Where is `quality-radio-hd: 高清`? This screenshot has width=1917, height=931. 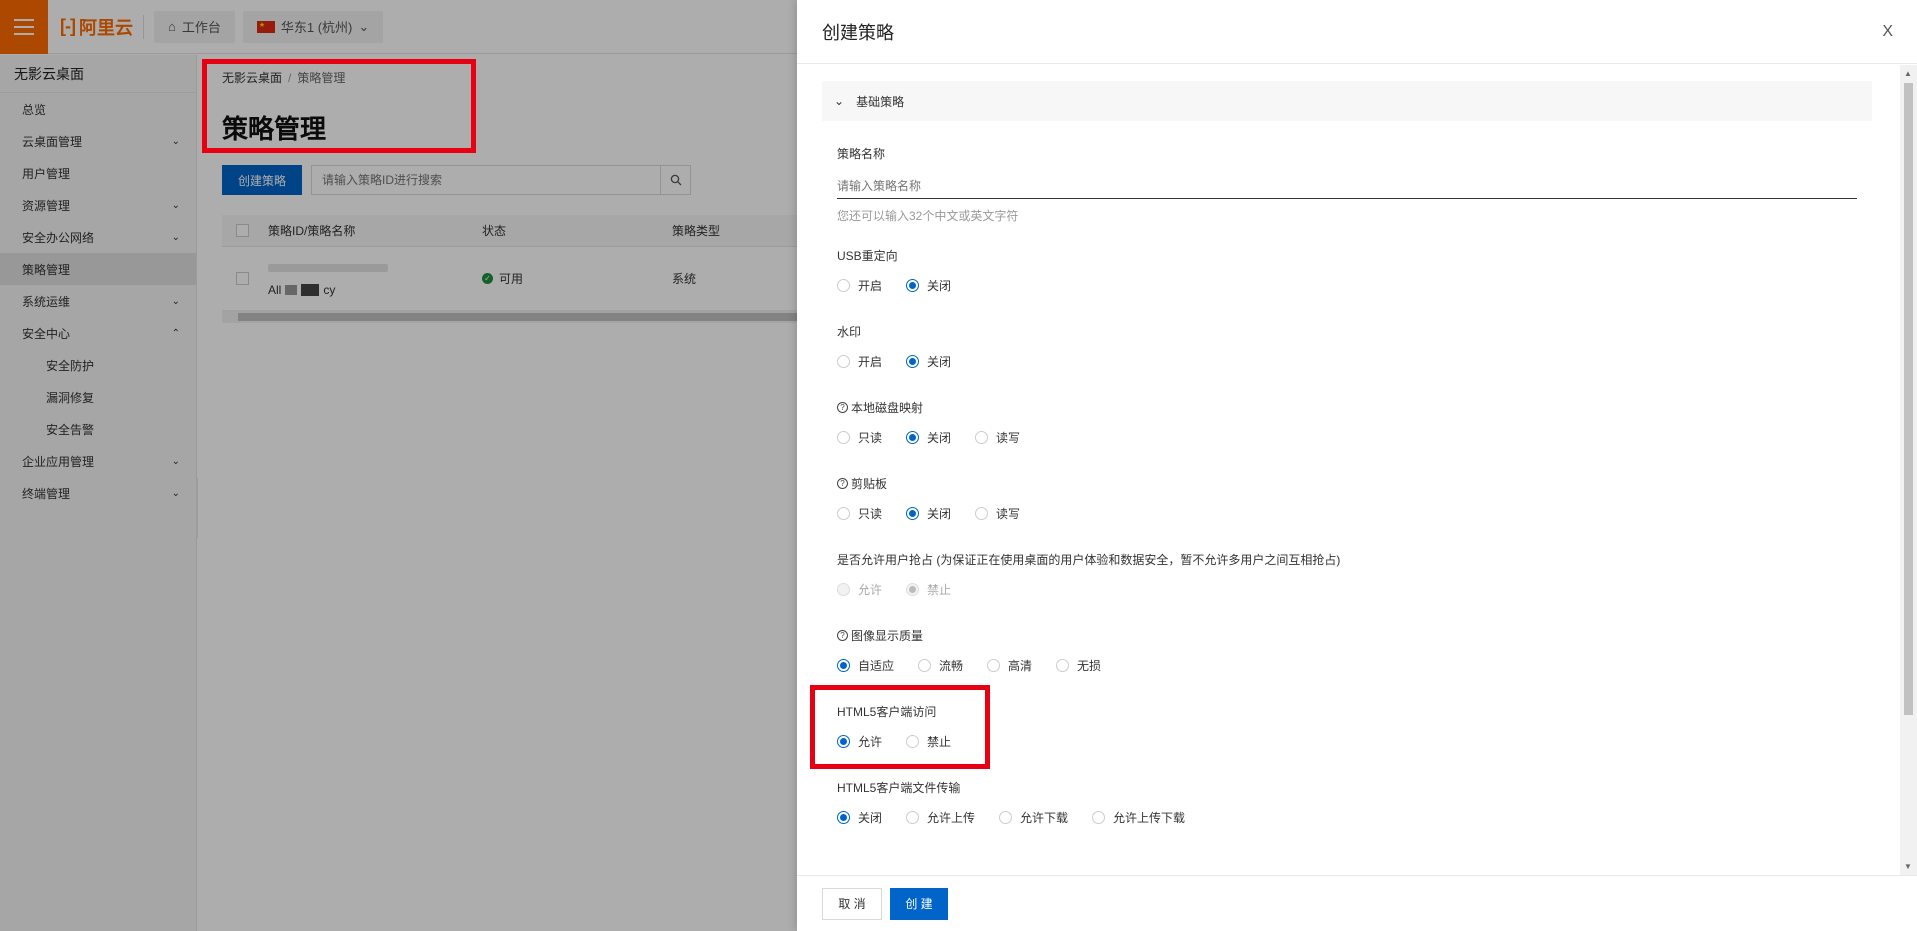
quality-radio-hd: 高清 is located at coordinates (1009, 665).